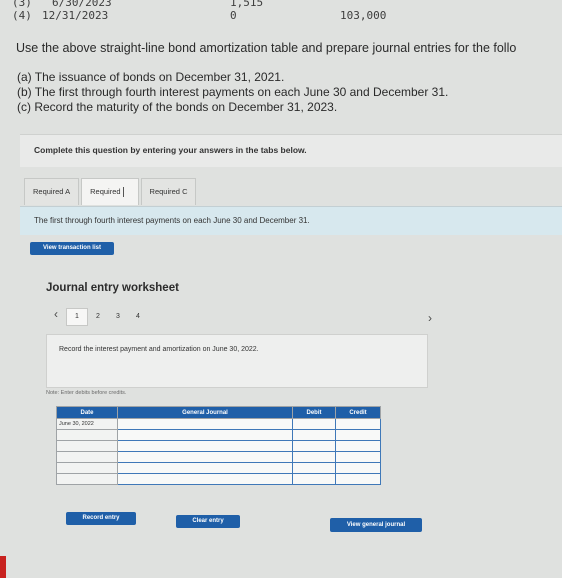 The image size is (562, 578). Describe the element at coordinates (208, 521) in the screenshot. I see `clear-entry-button: Clear entry` at that location.